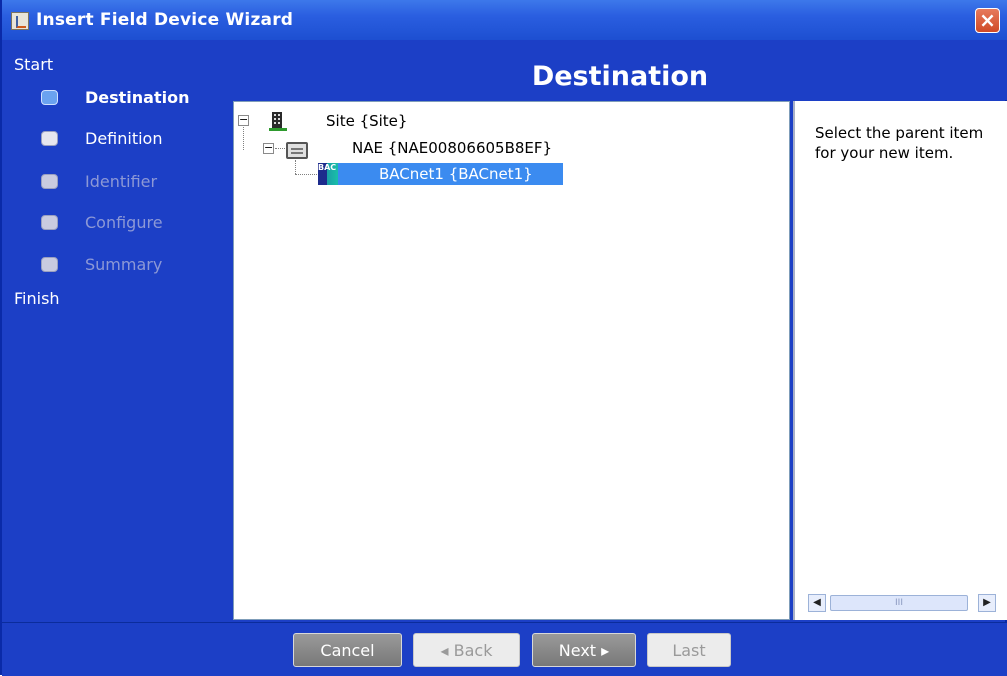 The height and width of the screenshot is (676, 1007). Describe the element at coordinates (456, 174) in the screenshot. I see `tree-node-bacnet: BACnet1 {BACnet1}` at that location.